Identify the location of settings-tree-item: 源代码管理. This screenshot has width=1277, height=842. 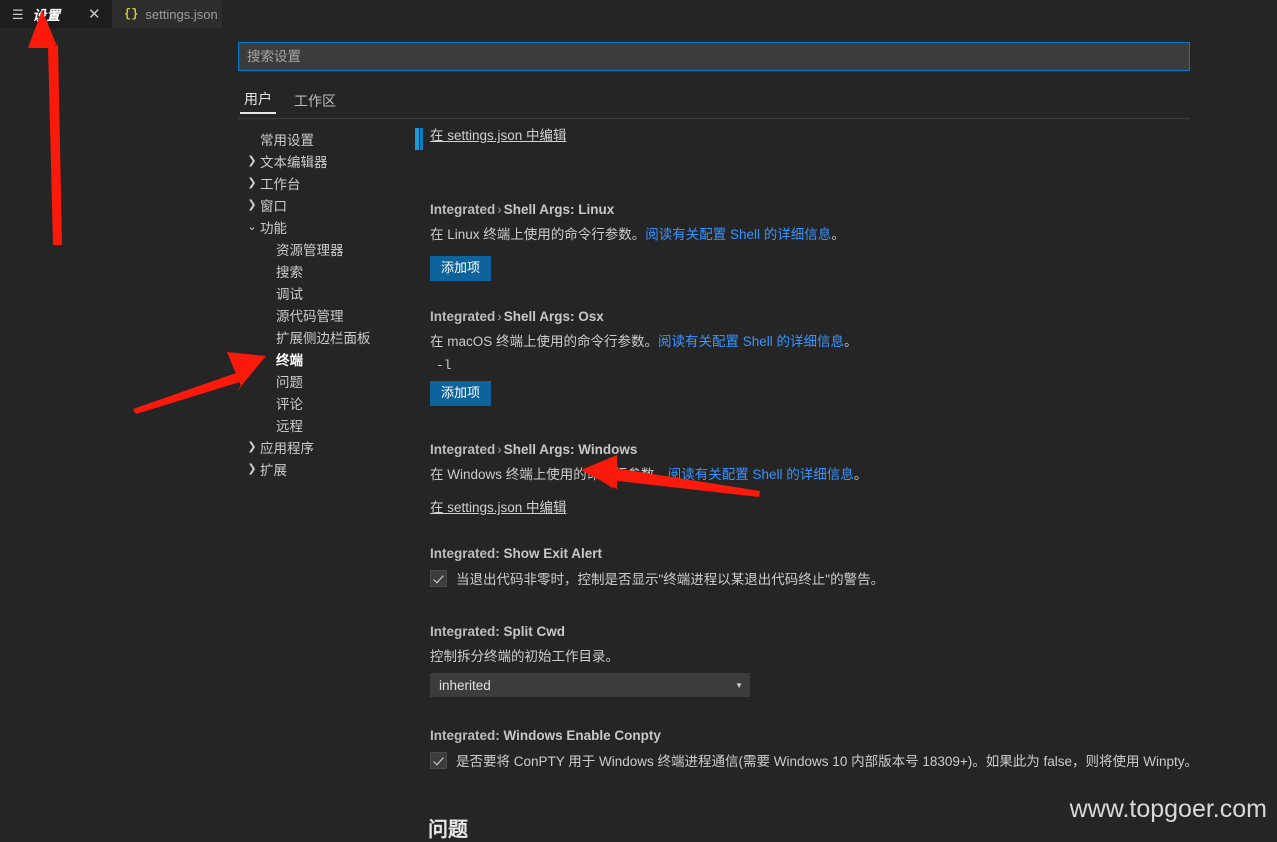
(328, 315).